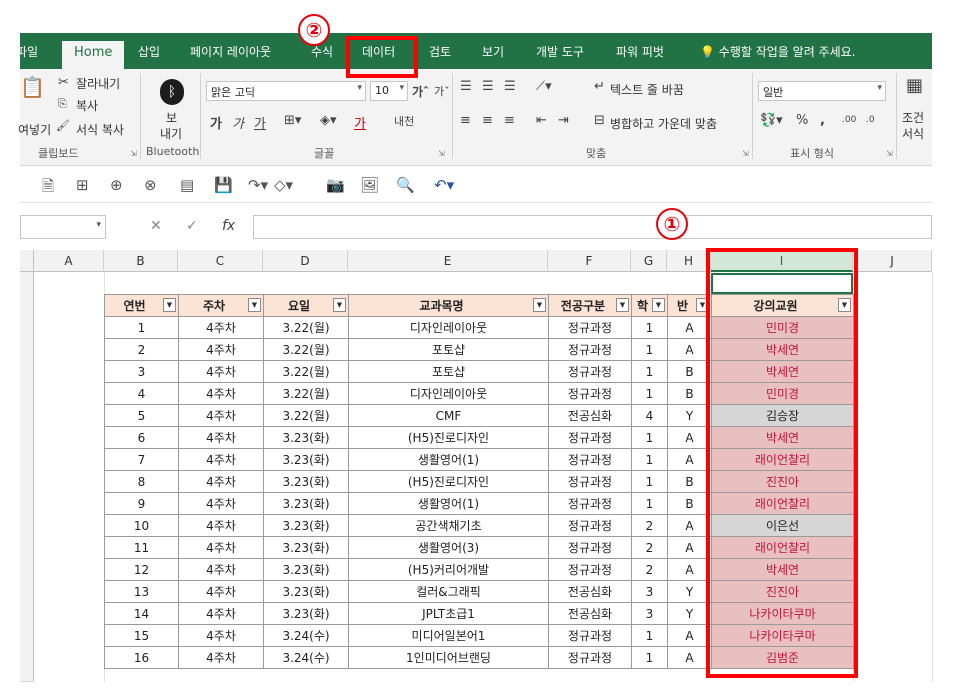 This screenshot has height=689, width=953. Describe the element at coordinates (448, 459) in the screenshot. I see `table-cell: 생활영어(1)` at that location.